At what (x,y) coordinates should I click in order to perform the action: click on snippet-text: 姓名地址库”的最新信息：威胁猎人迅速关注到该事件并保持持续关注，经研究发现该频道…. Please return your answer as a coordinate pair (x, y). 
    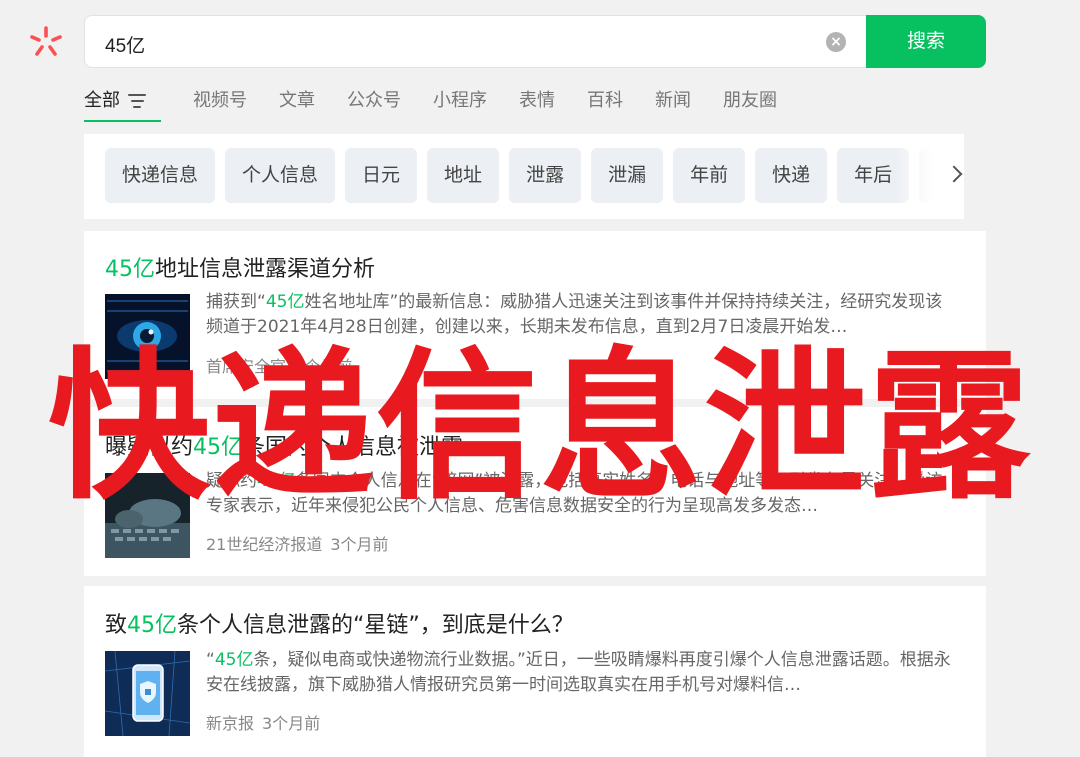
    Looking at the image, I should click on (574, 314).